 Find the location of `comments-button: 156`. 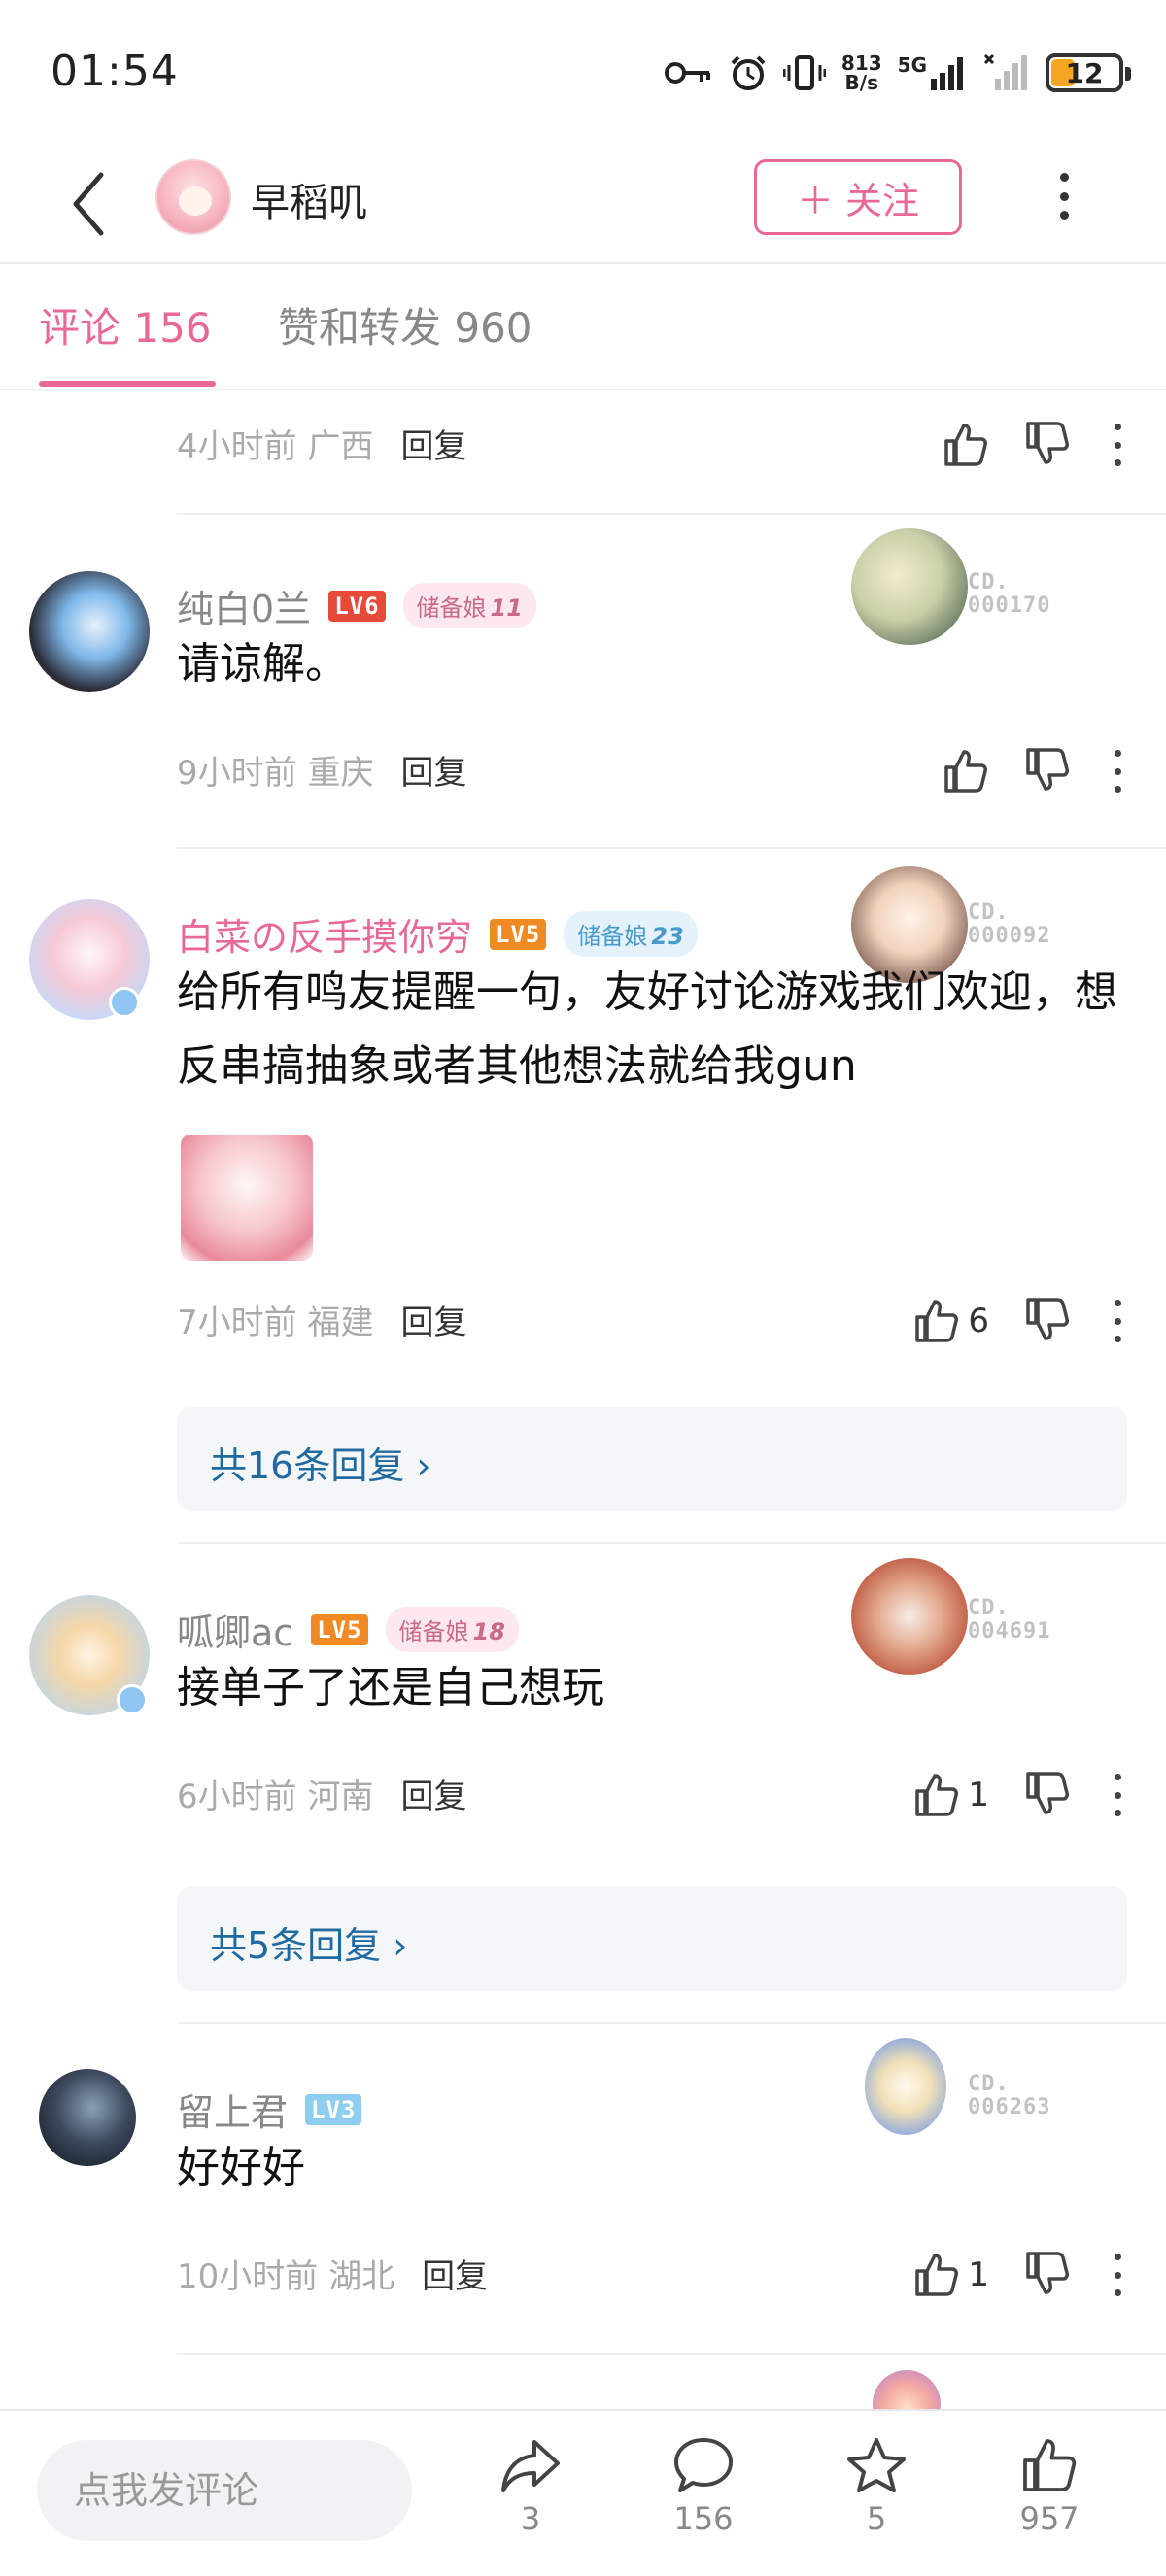

comments-button: 156 is located at coordinates (703, 2486).